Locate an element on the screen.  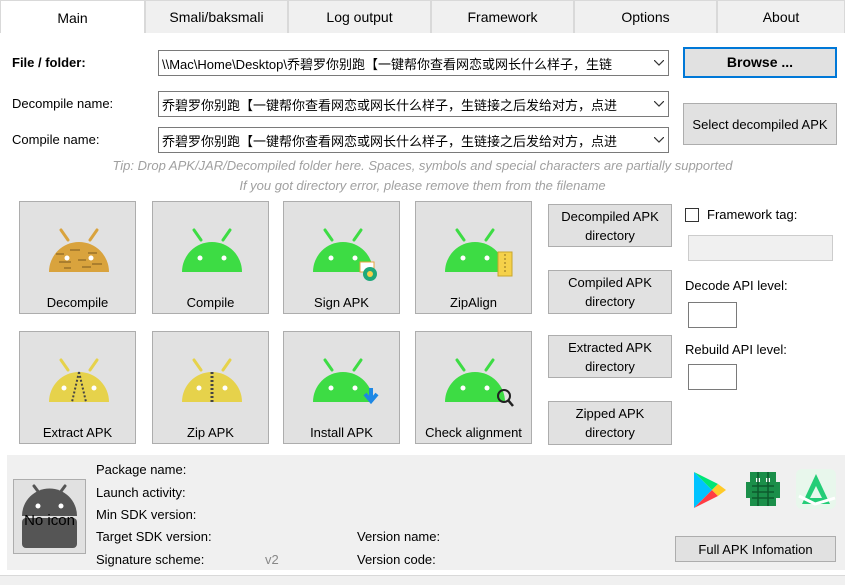
decode-api-level-label: Decode API level: is located at coordinates (736, 285).